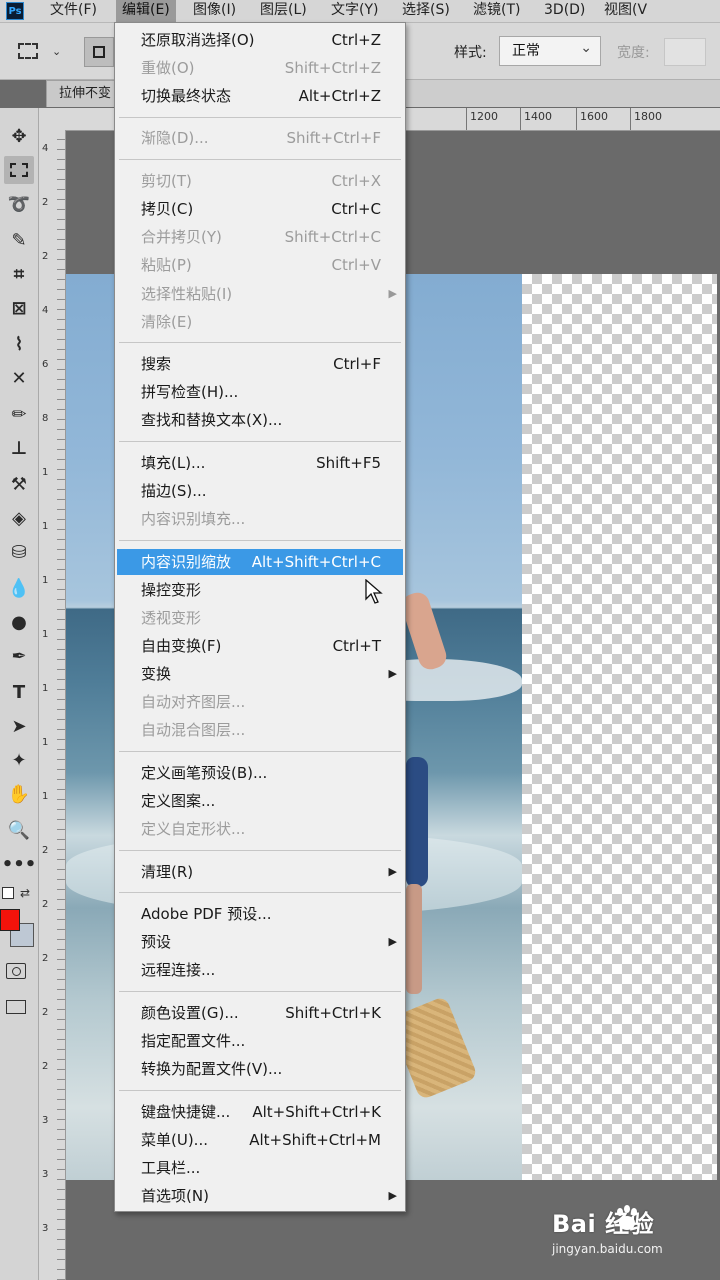  I want to click on style-select-value: 正常, so click(526, 51).